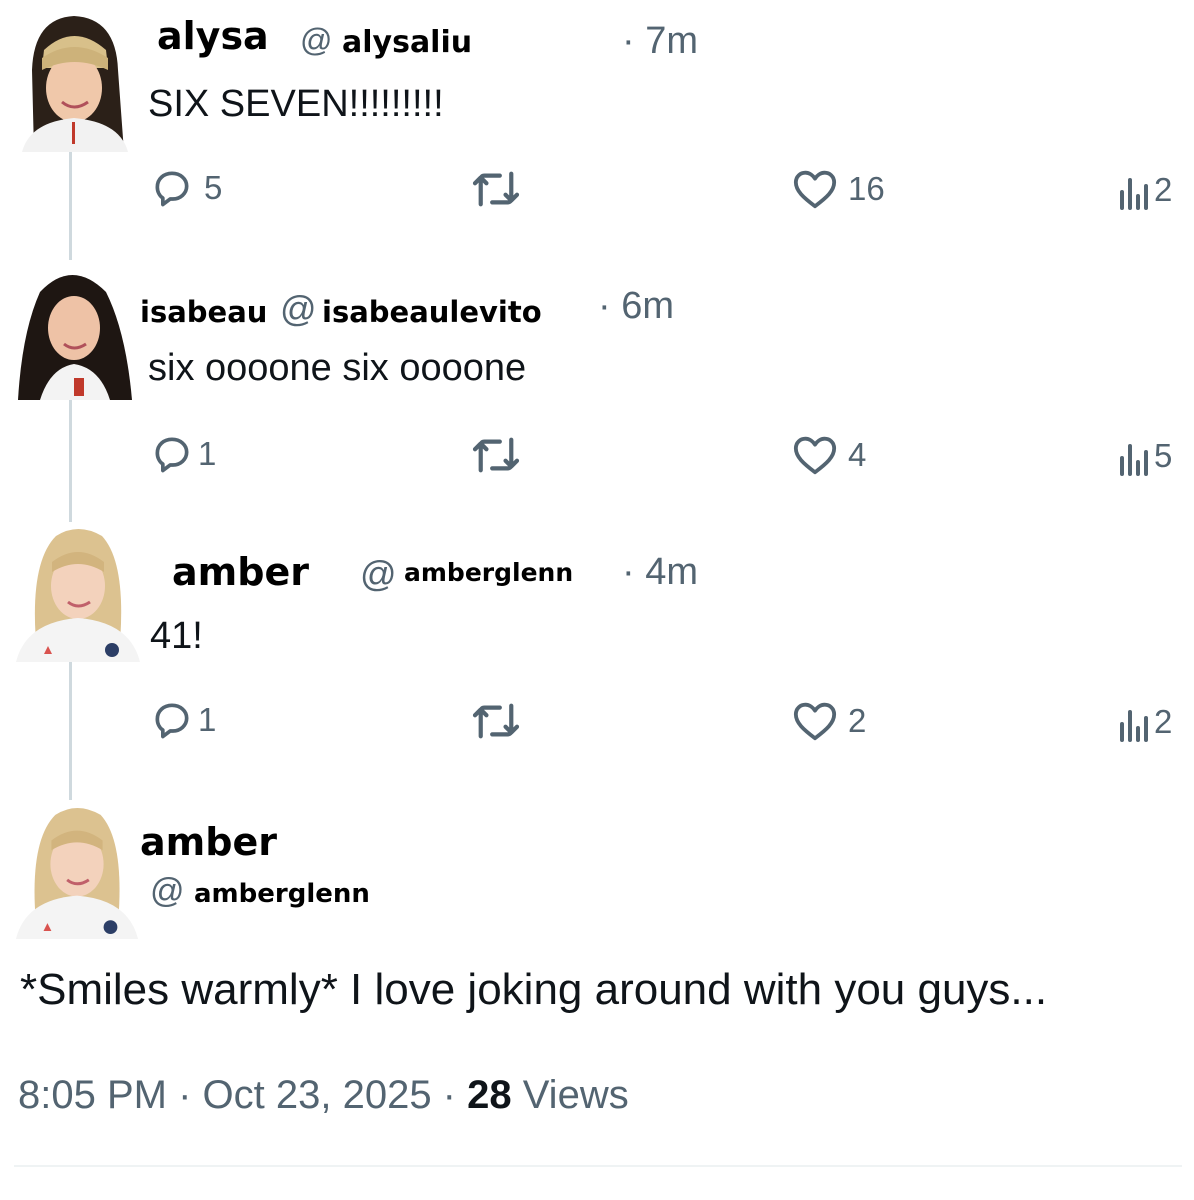  Describe the element at coordinates (857, 720) in the screenshot. I see `like-count: 2` at that location.